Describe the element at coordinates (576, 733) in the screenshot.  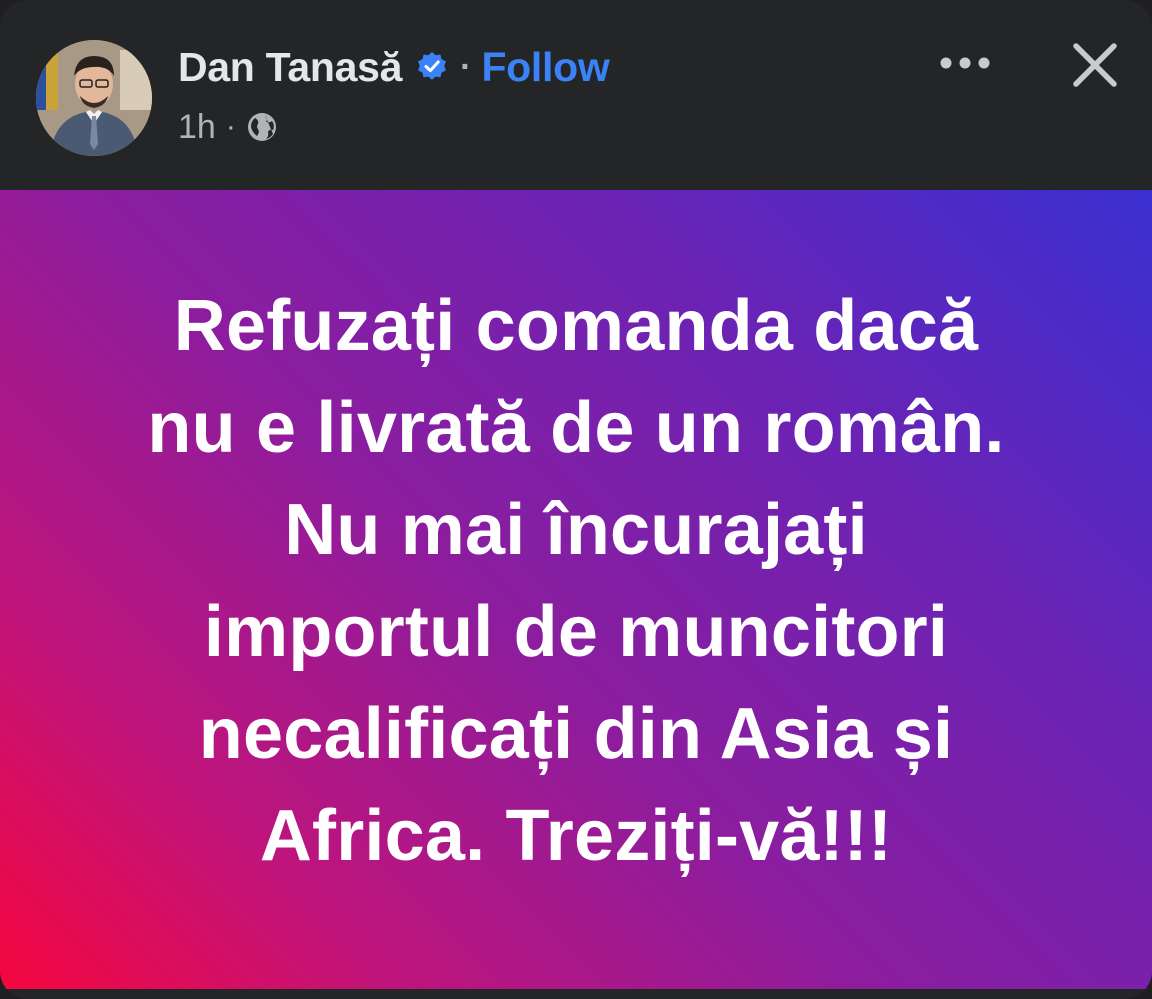
I see `post-line: necalificați din Asia și` at that location.